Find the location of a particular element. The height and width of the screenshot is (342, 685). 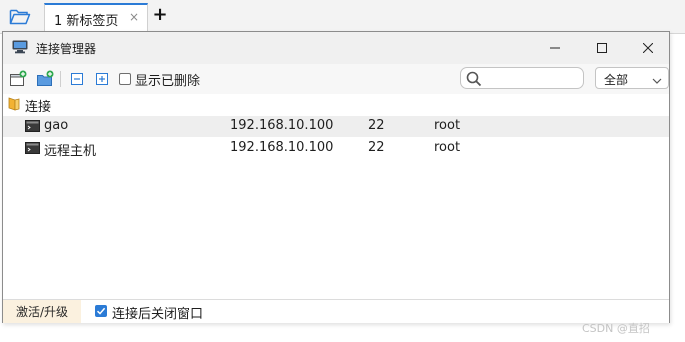

close-after-connect-checkbox is located at coordinates (101, 311).